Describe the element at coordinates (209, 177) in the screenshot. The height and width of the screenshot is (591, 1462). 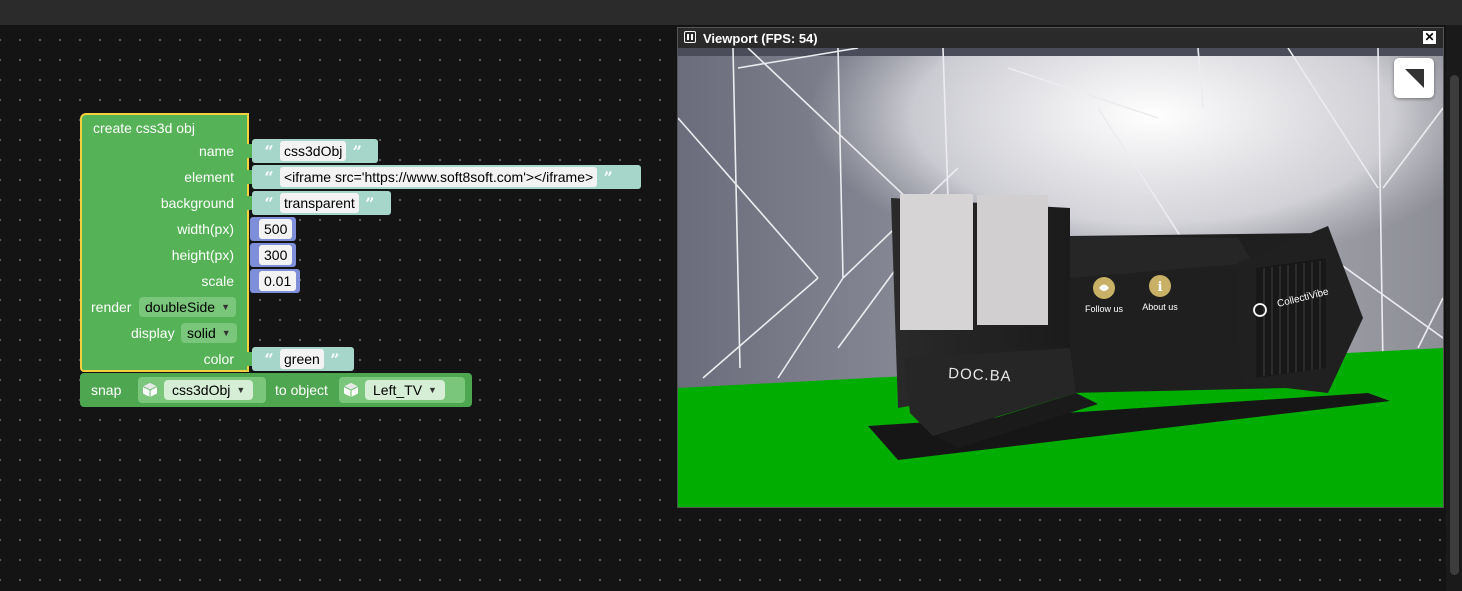
I see `element-label: element` at that location.